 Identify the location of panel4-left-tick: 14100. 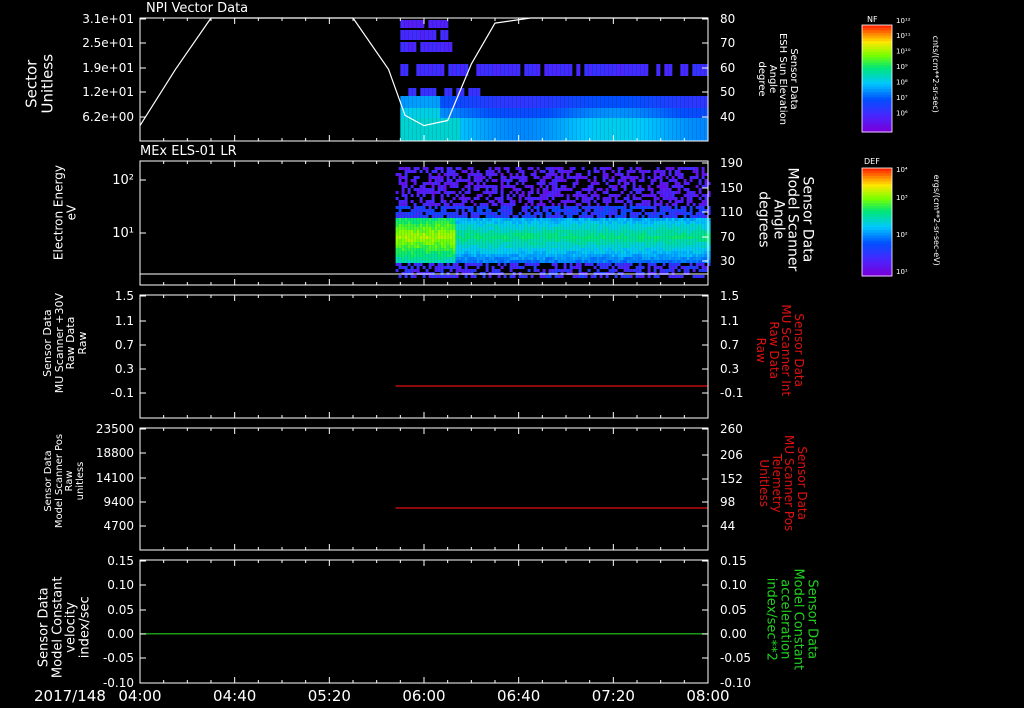
(115, 478).